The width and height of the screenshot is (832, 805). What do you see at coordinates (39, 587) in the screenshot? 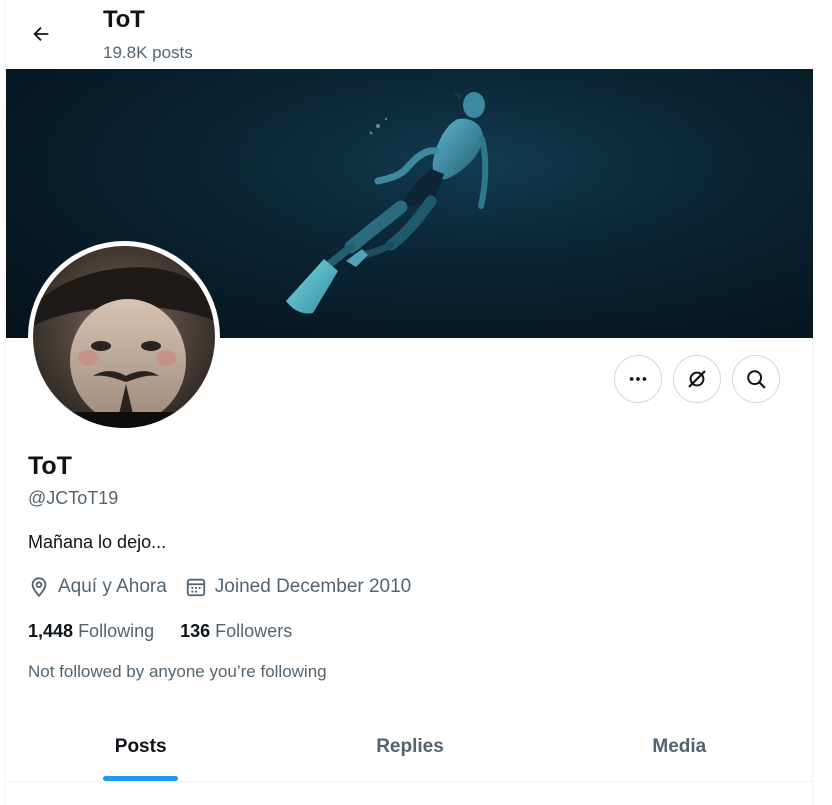
I see `location-pin-icon` at bounding box center [39, 587].